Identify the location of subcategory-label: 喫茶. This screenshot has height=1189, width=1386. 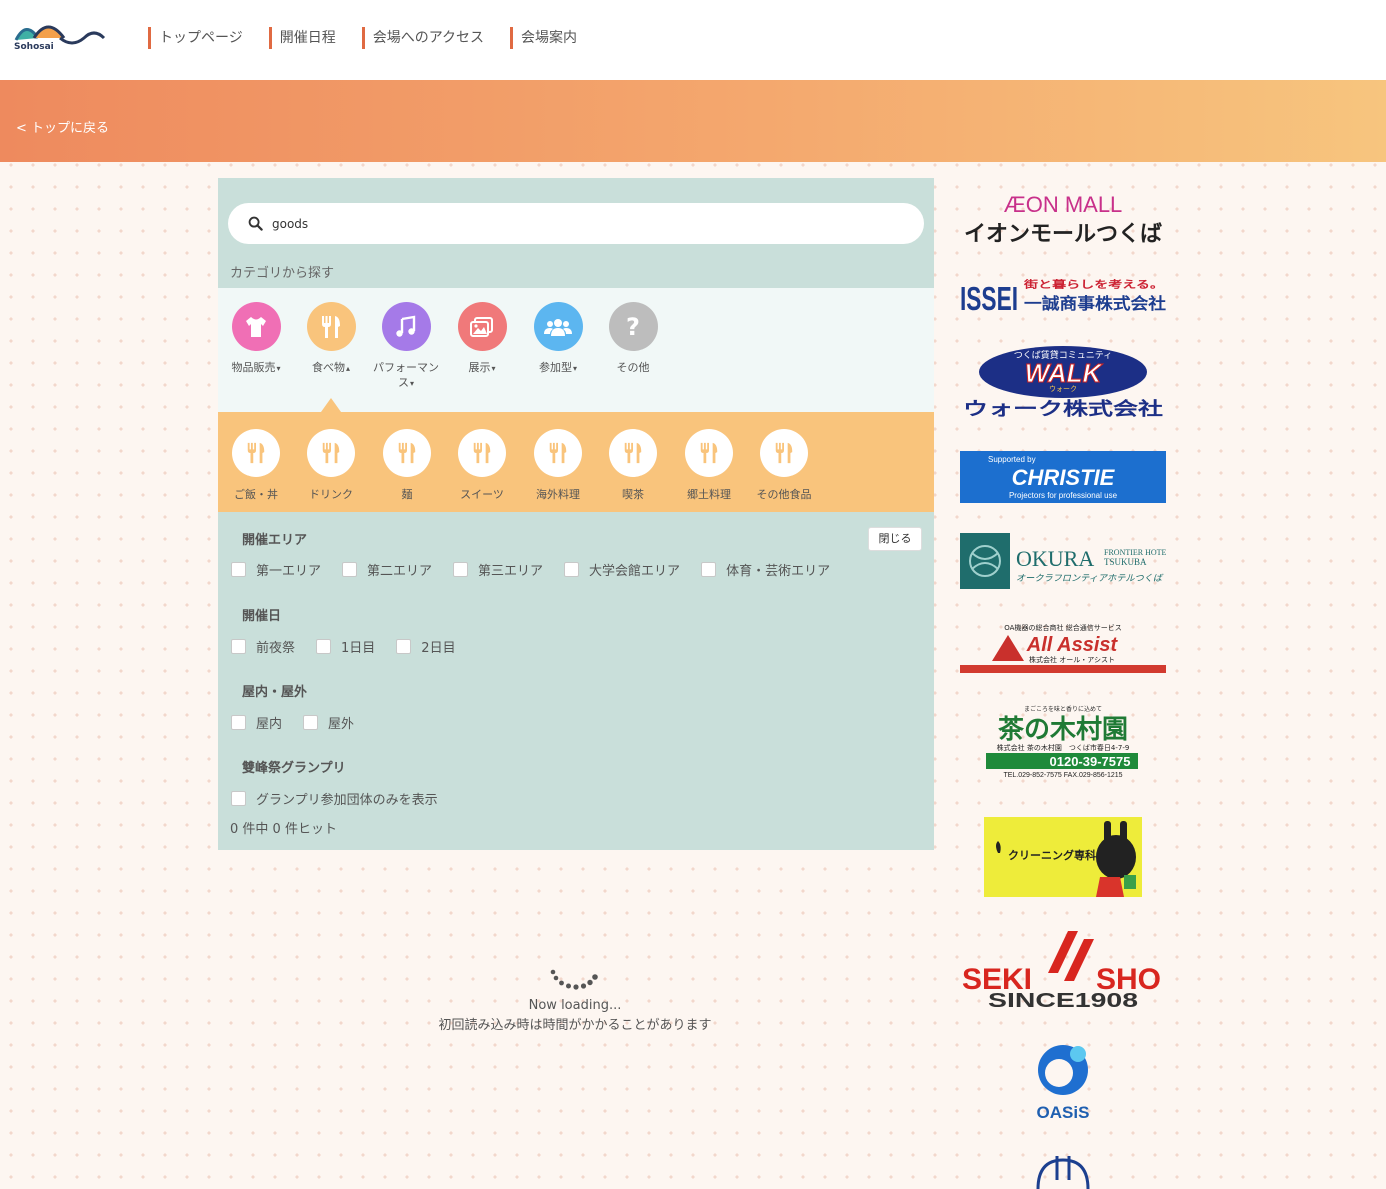
(633, 494).